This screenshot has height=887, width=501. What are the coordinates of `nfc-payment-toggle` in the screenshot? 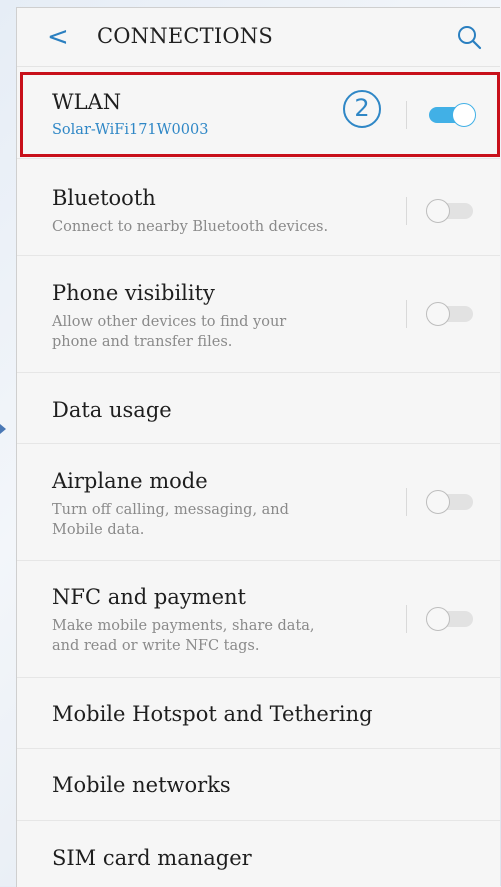 It's located at (451, 619).